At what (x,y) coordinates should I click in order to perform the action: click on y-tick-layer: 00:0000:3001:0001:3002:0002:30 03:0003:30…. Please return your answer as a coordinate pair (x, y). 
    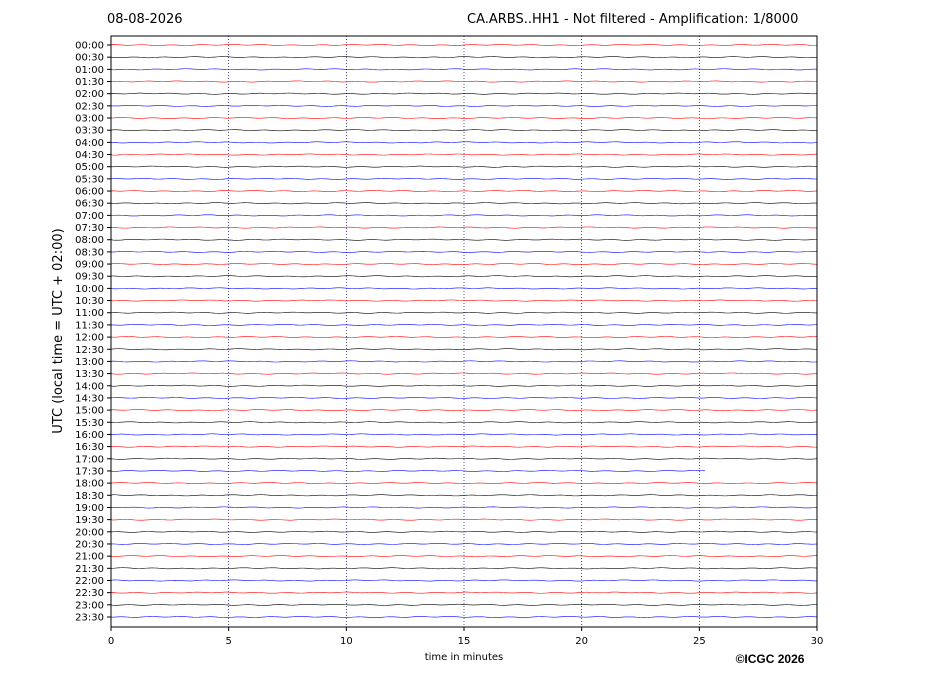
    Looking at the image, I should click on (93, 332).